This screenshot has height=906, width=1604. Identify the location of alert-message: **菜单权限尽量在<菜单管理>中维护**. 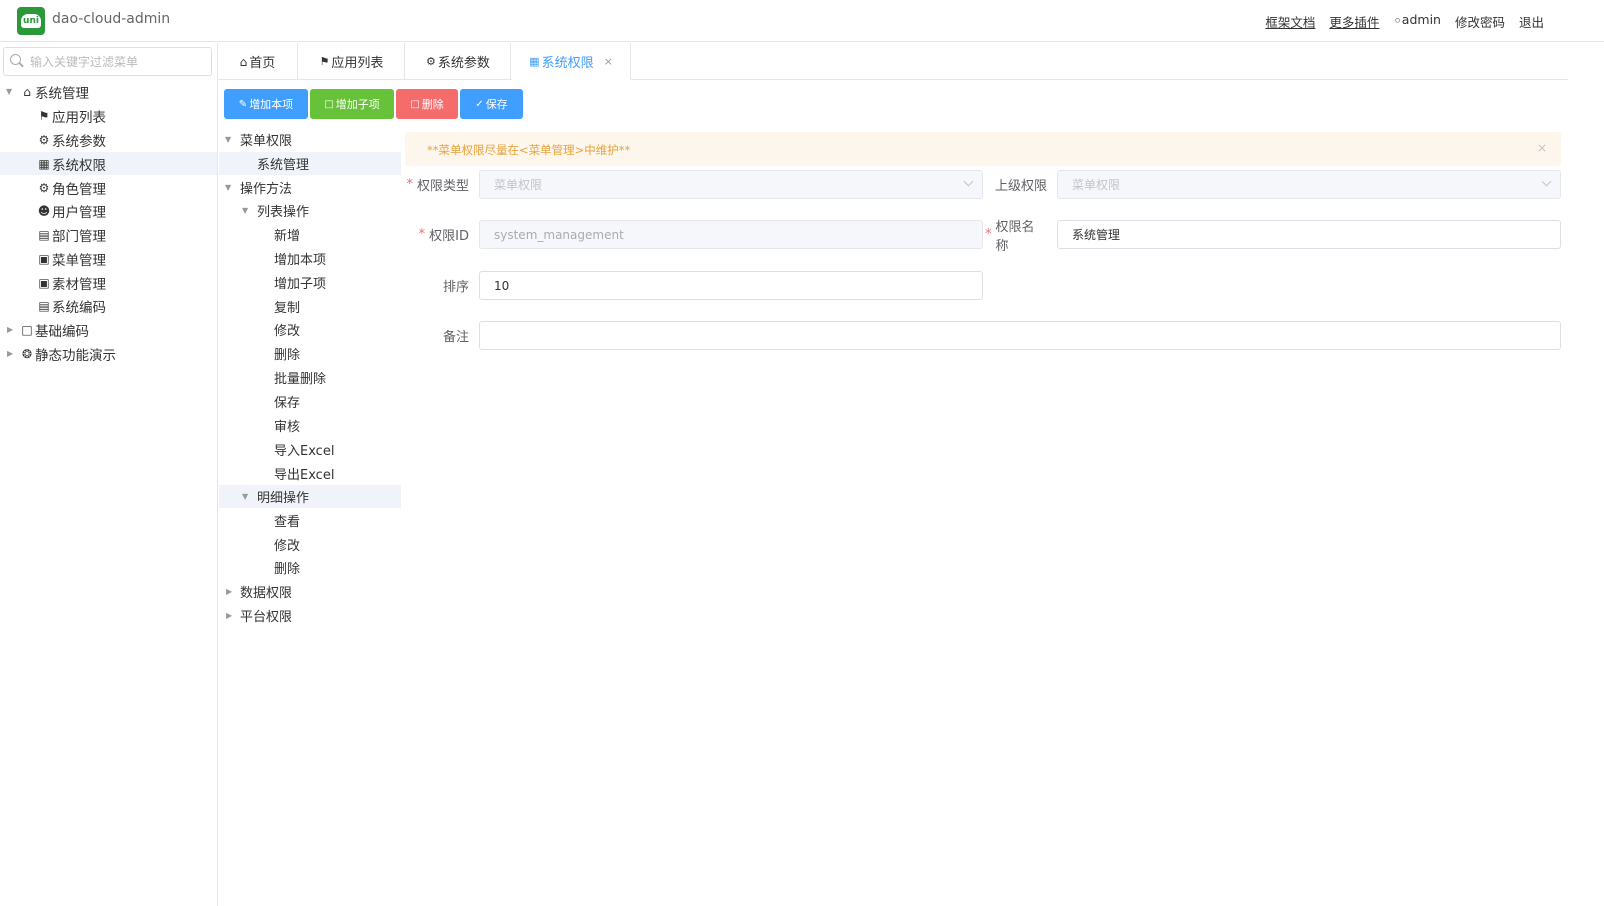
(529, 150).